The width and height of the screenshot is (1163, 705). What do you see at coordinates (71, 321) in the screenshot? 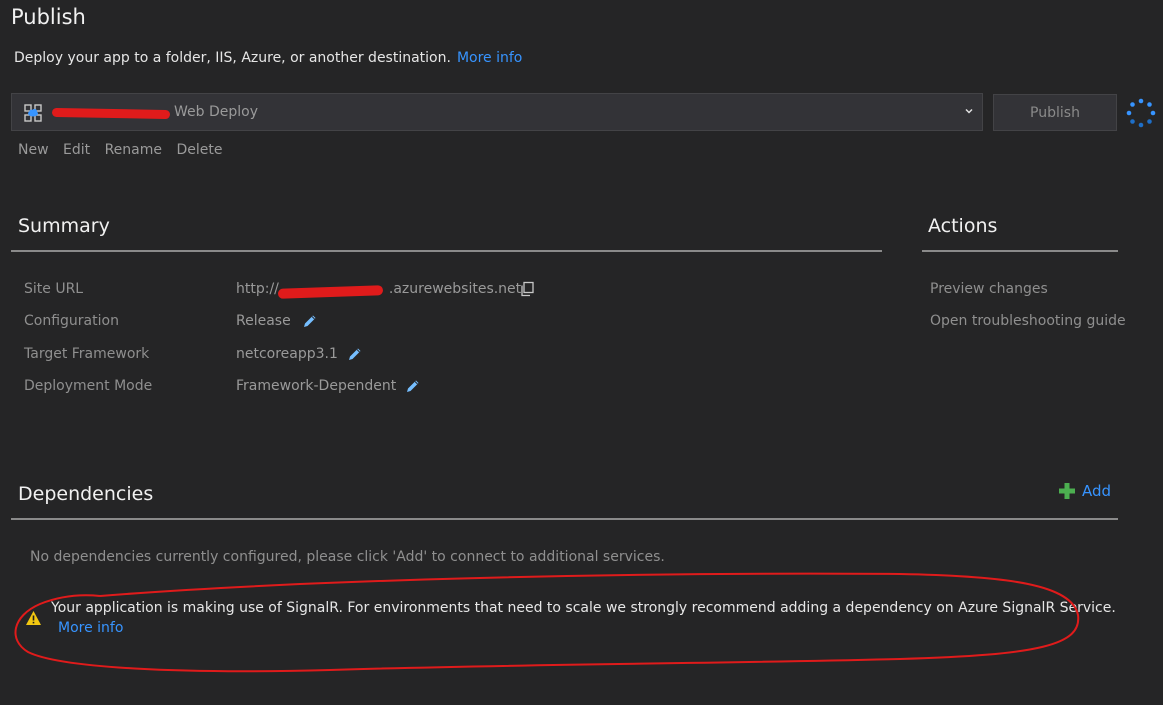
I see `configuration-label: Configuration` at bounding box center [71, 321].